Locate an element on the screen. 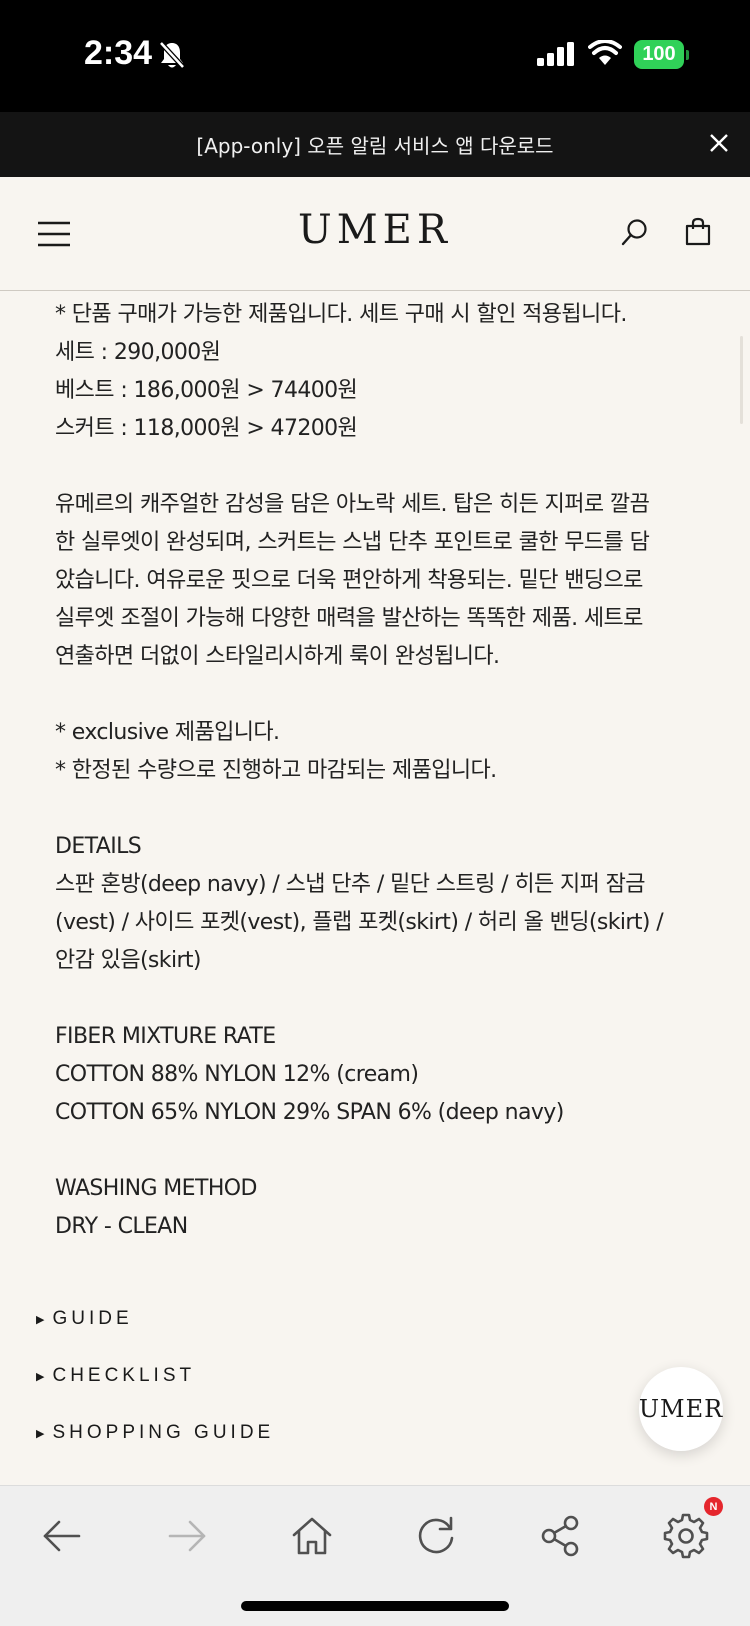  shopping-bag-icon is located at coordinates (698, 234).